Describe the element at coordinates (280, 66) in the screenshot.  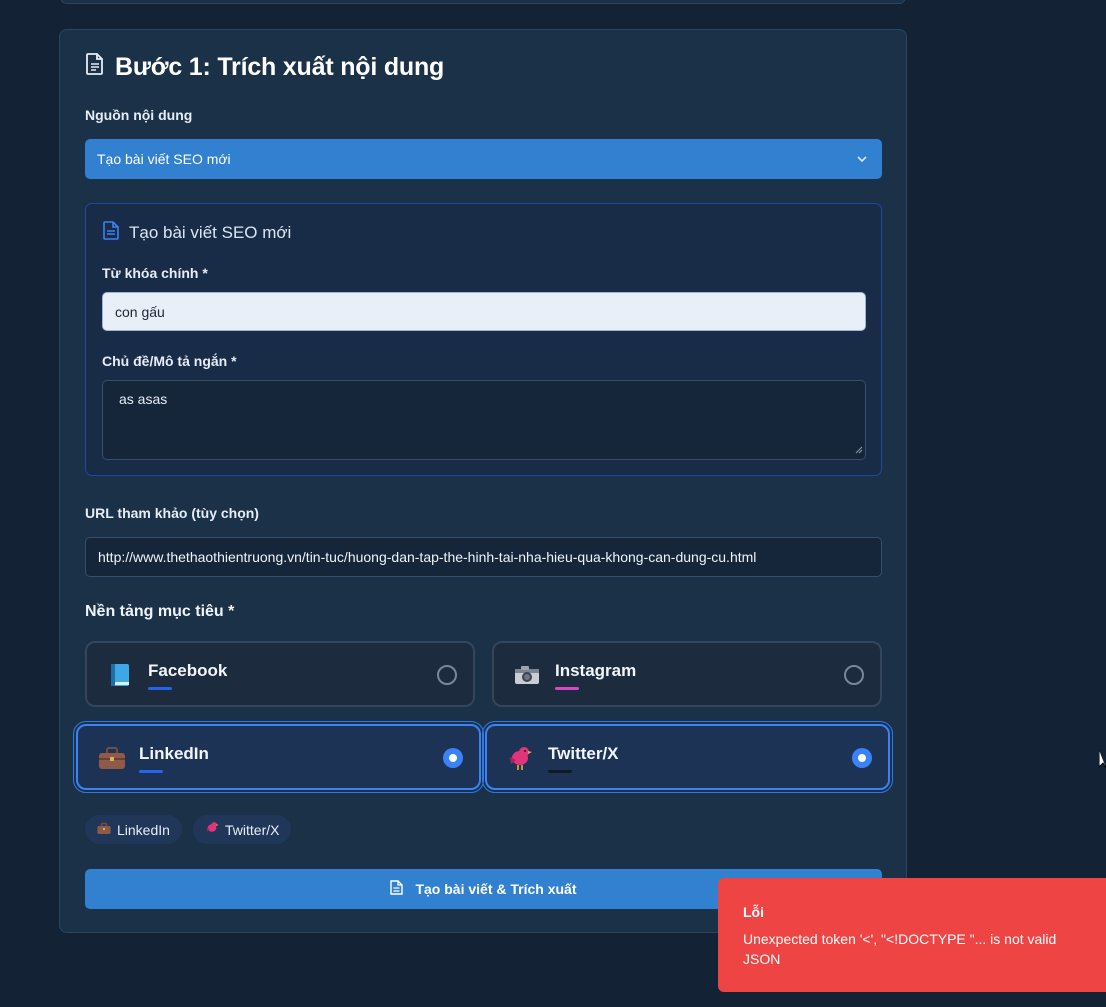
I see `step-title-text: Bước 1: Trích xuất nội dung` at that location.